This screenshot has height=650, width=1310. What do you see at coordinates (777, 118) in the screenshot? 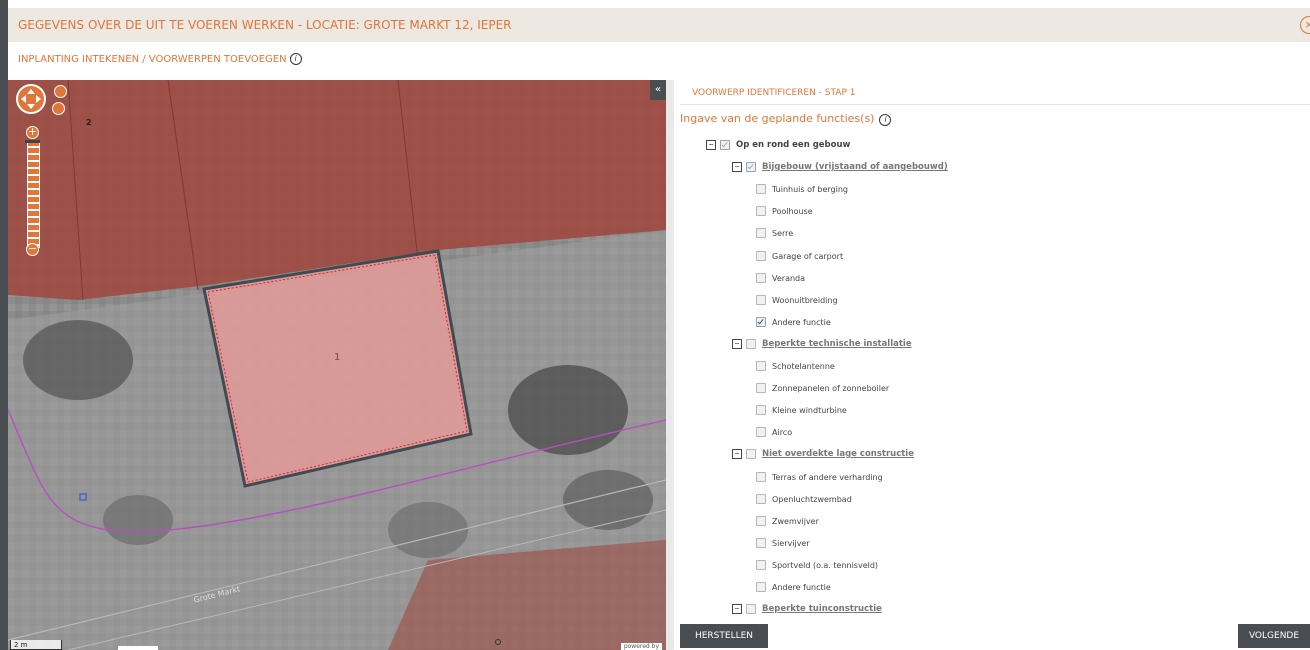
I see `question-label: Ingave van de geplande functies(s)` at bounding box center [777, 118].